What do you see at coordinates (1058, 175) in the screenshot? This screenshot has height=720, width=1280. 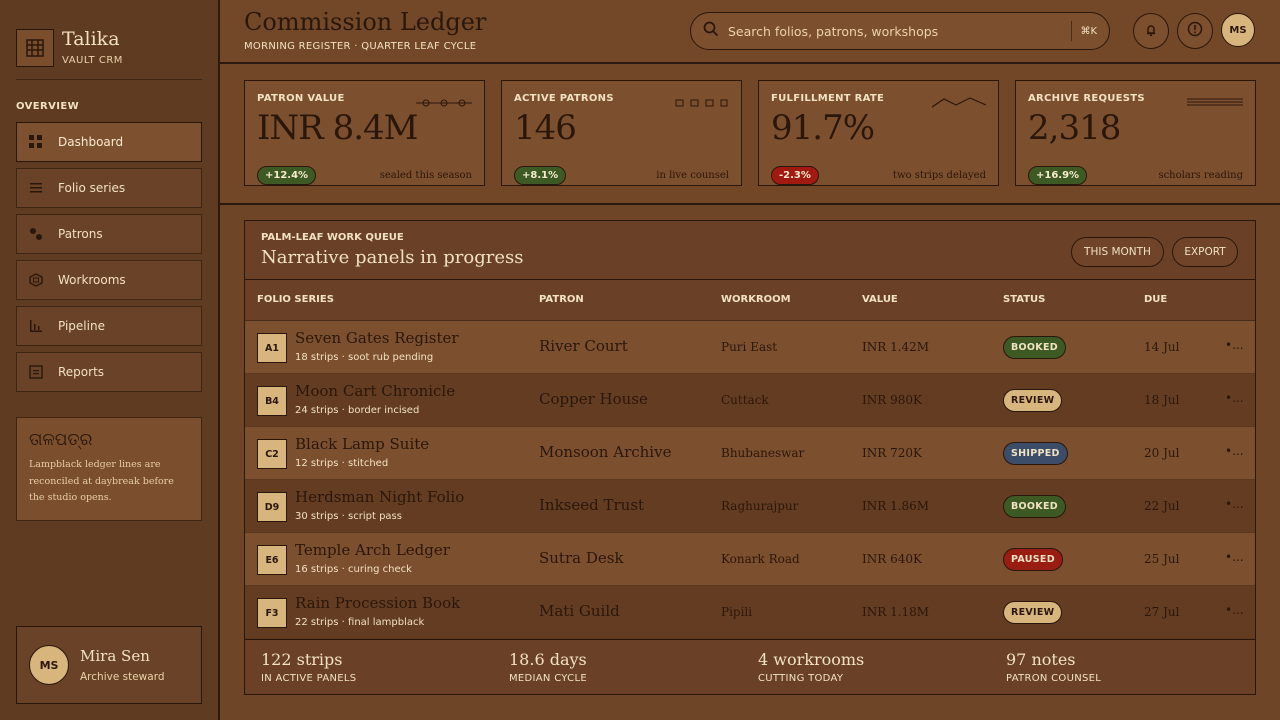 I see `delta-badge: +16.9%` at bounding box center [1058, 175].